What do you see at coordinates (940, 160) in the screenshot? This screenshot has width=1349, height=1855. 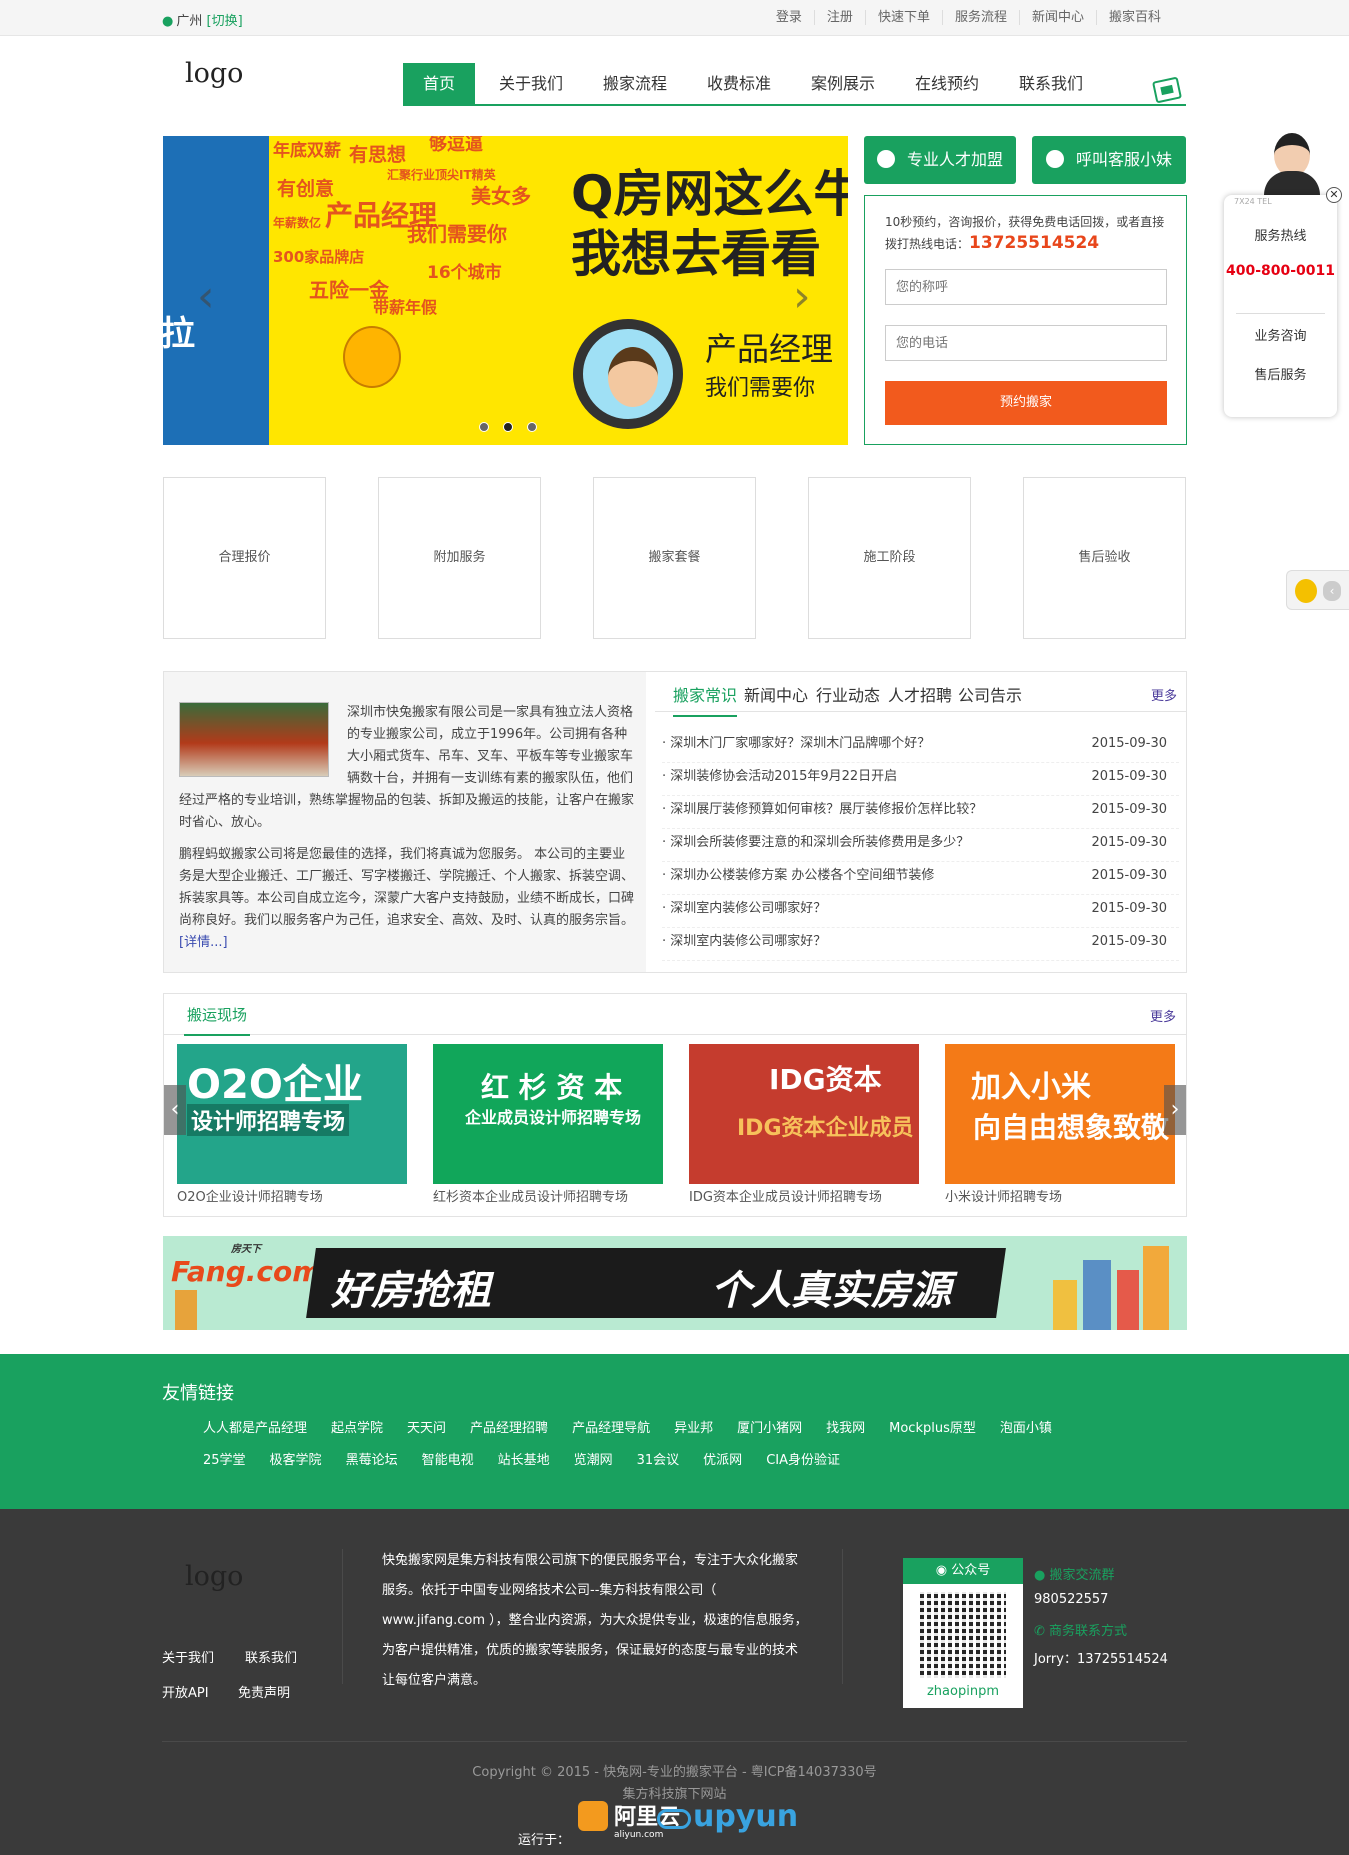 I see `join-talent-button: 专业人才加盟` at bounding box center [940, 160].